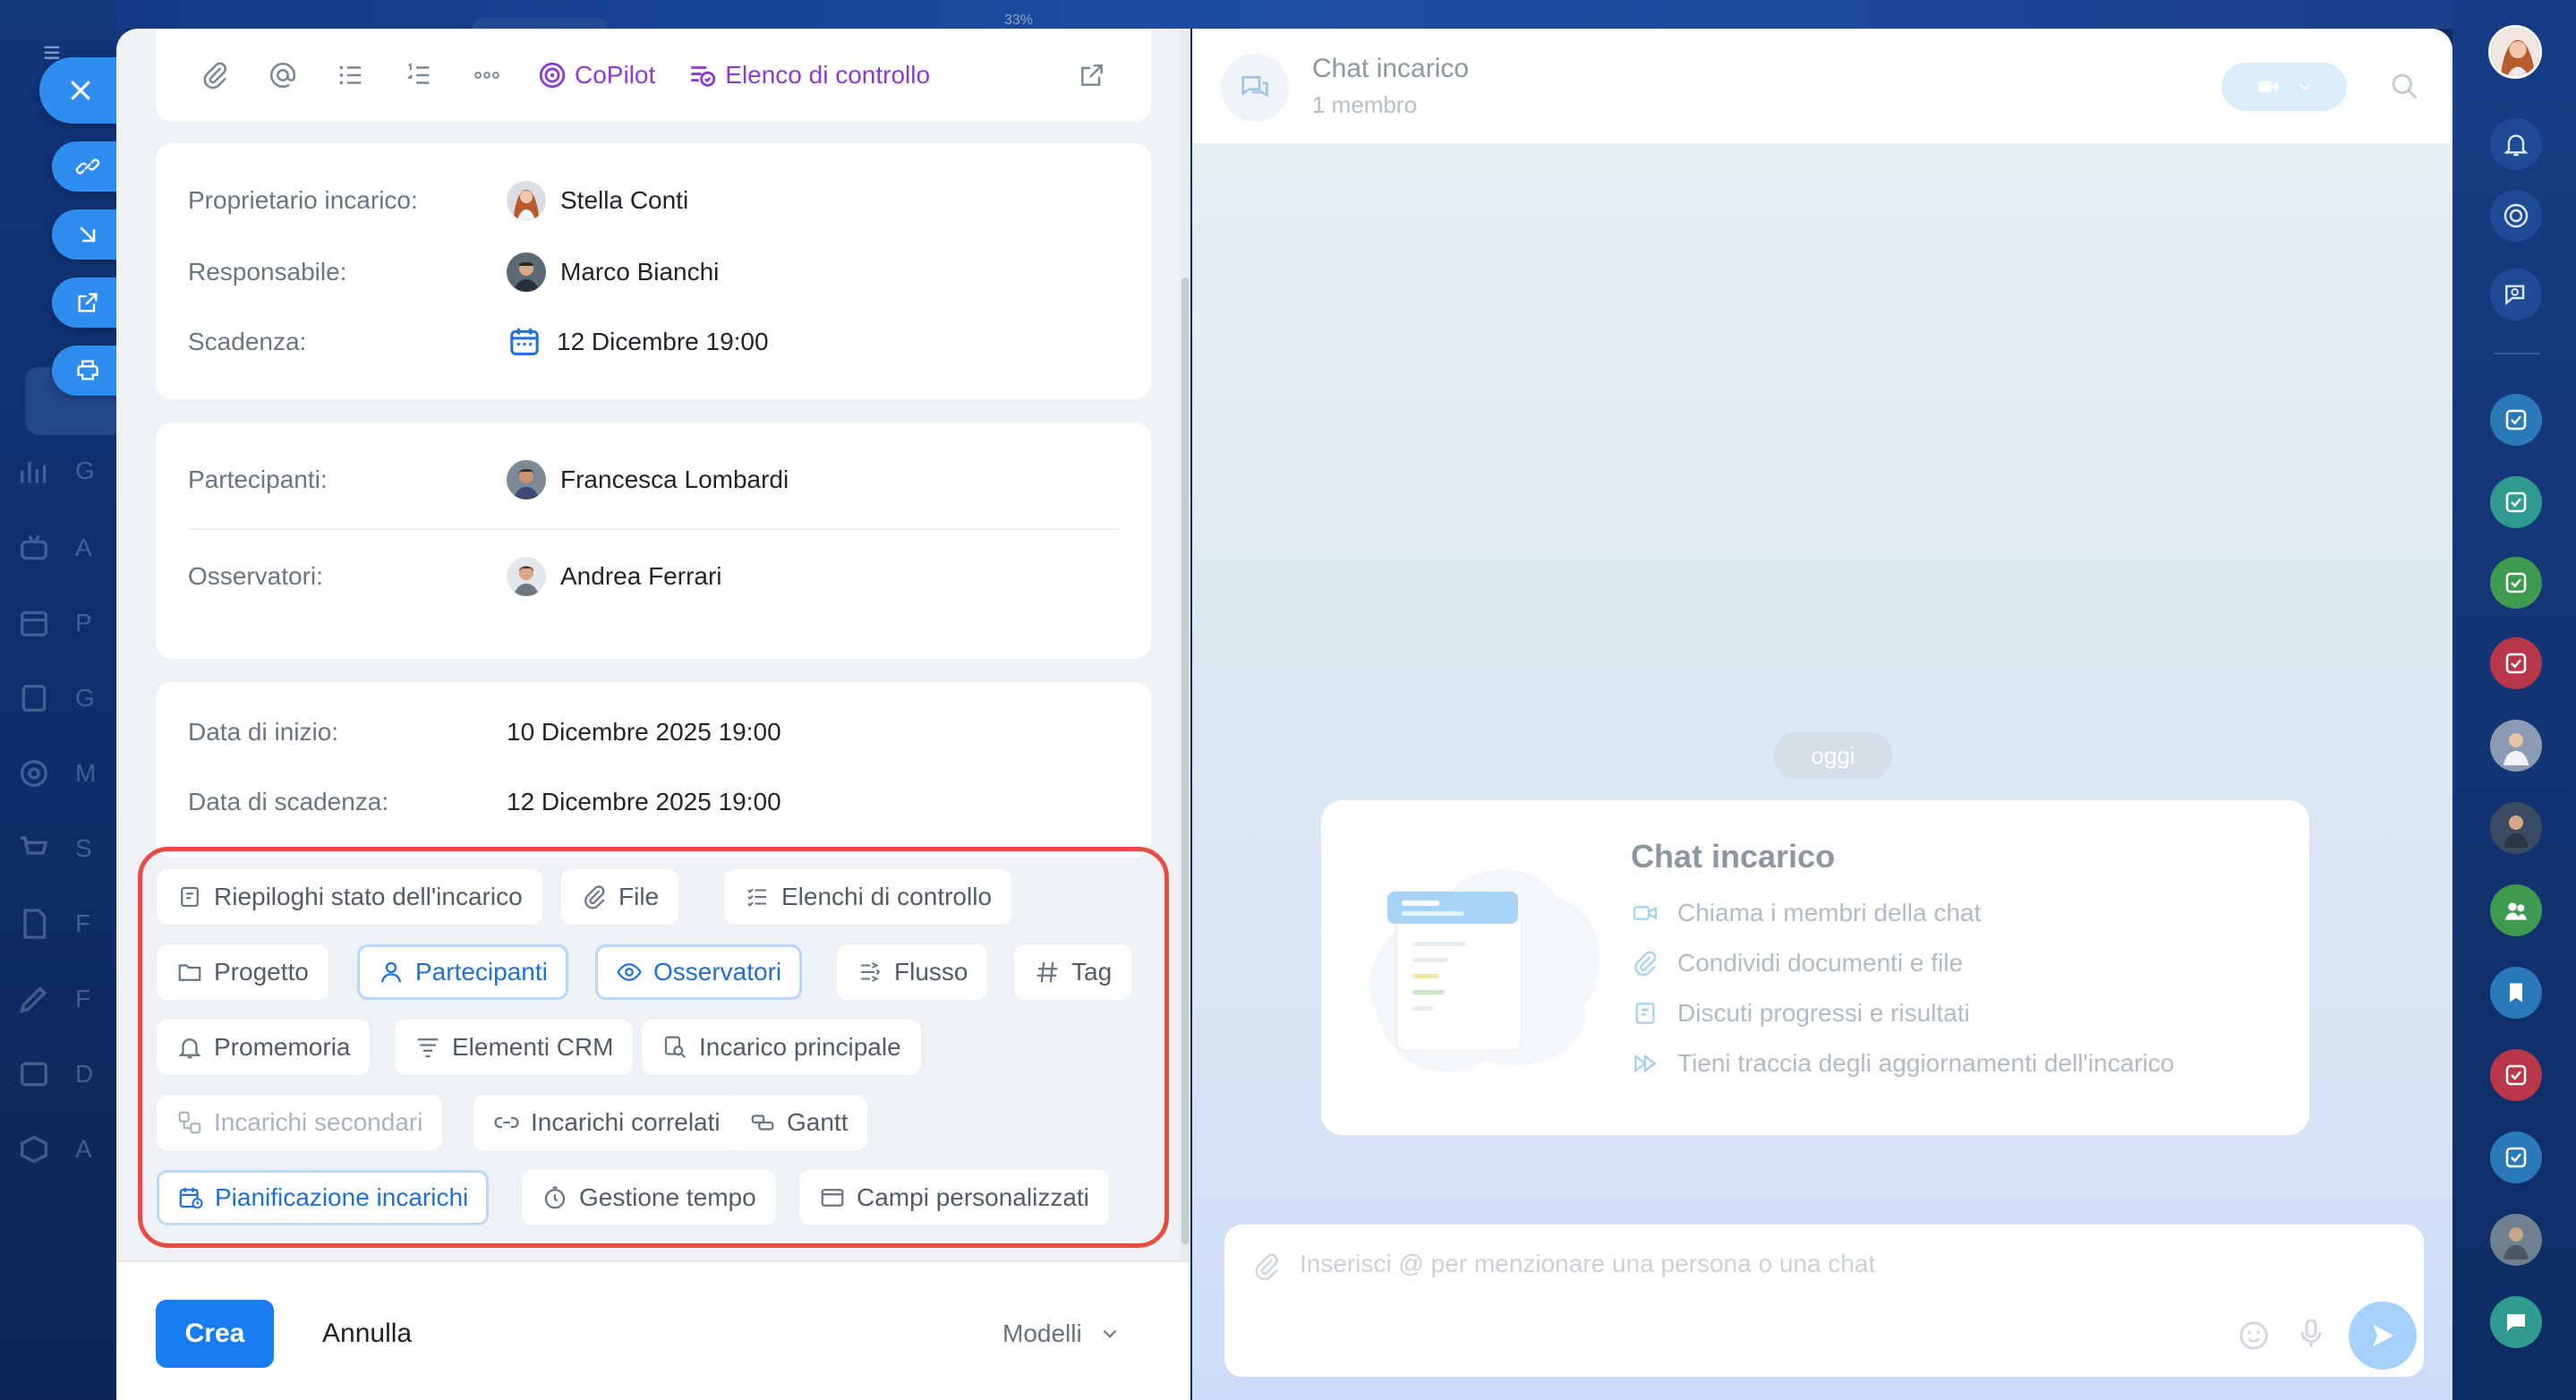 The height and width of the screenshot is (1400, 2576). I want to click on copilot-button: CoPilot, so click(596, 75).